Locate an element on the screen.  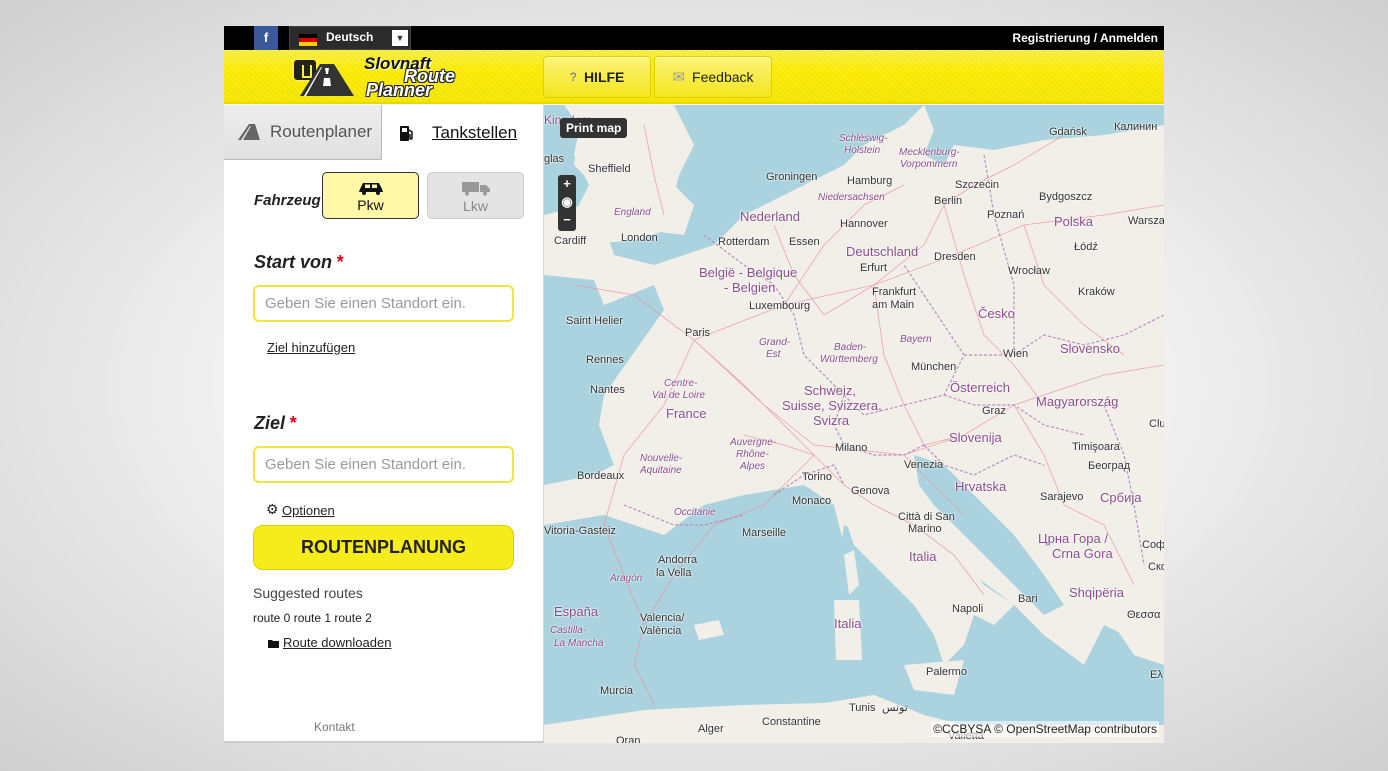
map-label: Deutschland is located at coordinates (882, 251).